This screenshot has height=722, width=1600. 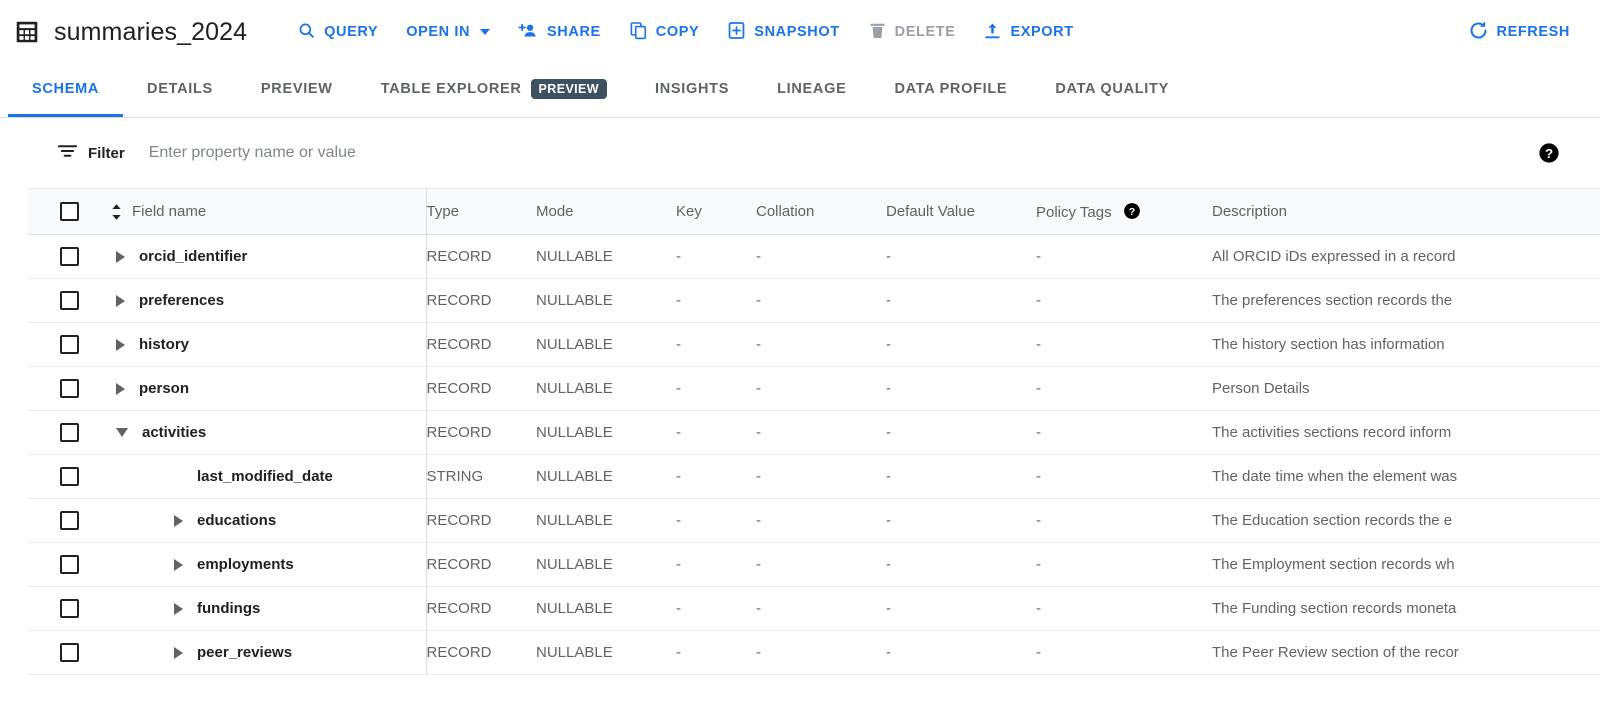 What do you see at coordinates (1328, 344) in the screenshot?
I see `description-text: The history section has information` at bounding box center [1328, 344].